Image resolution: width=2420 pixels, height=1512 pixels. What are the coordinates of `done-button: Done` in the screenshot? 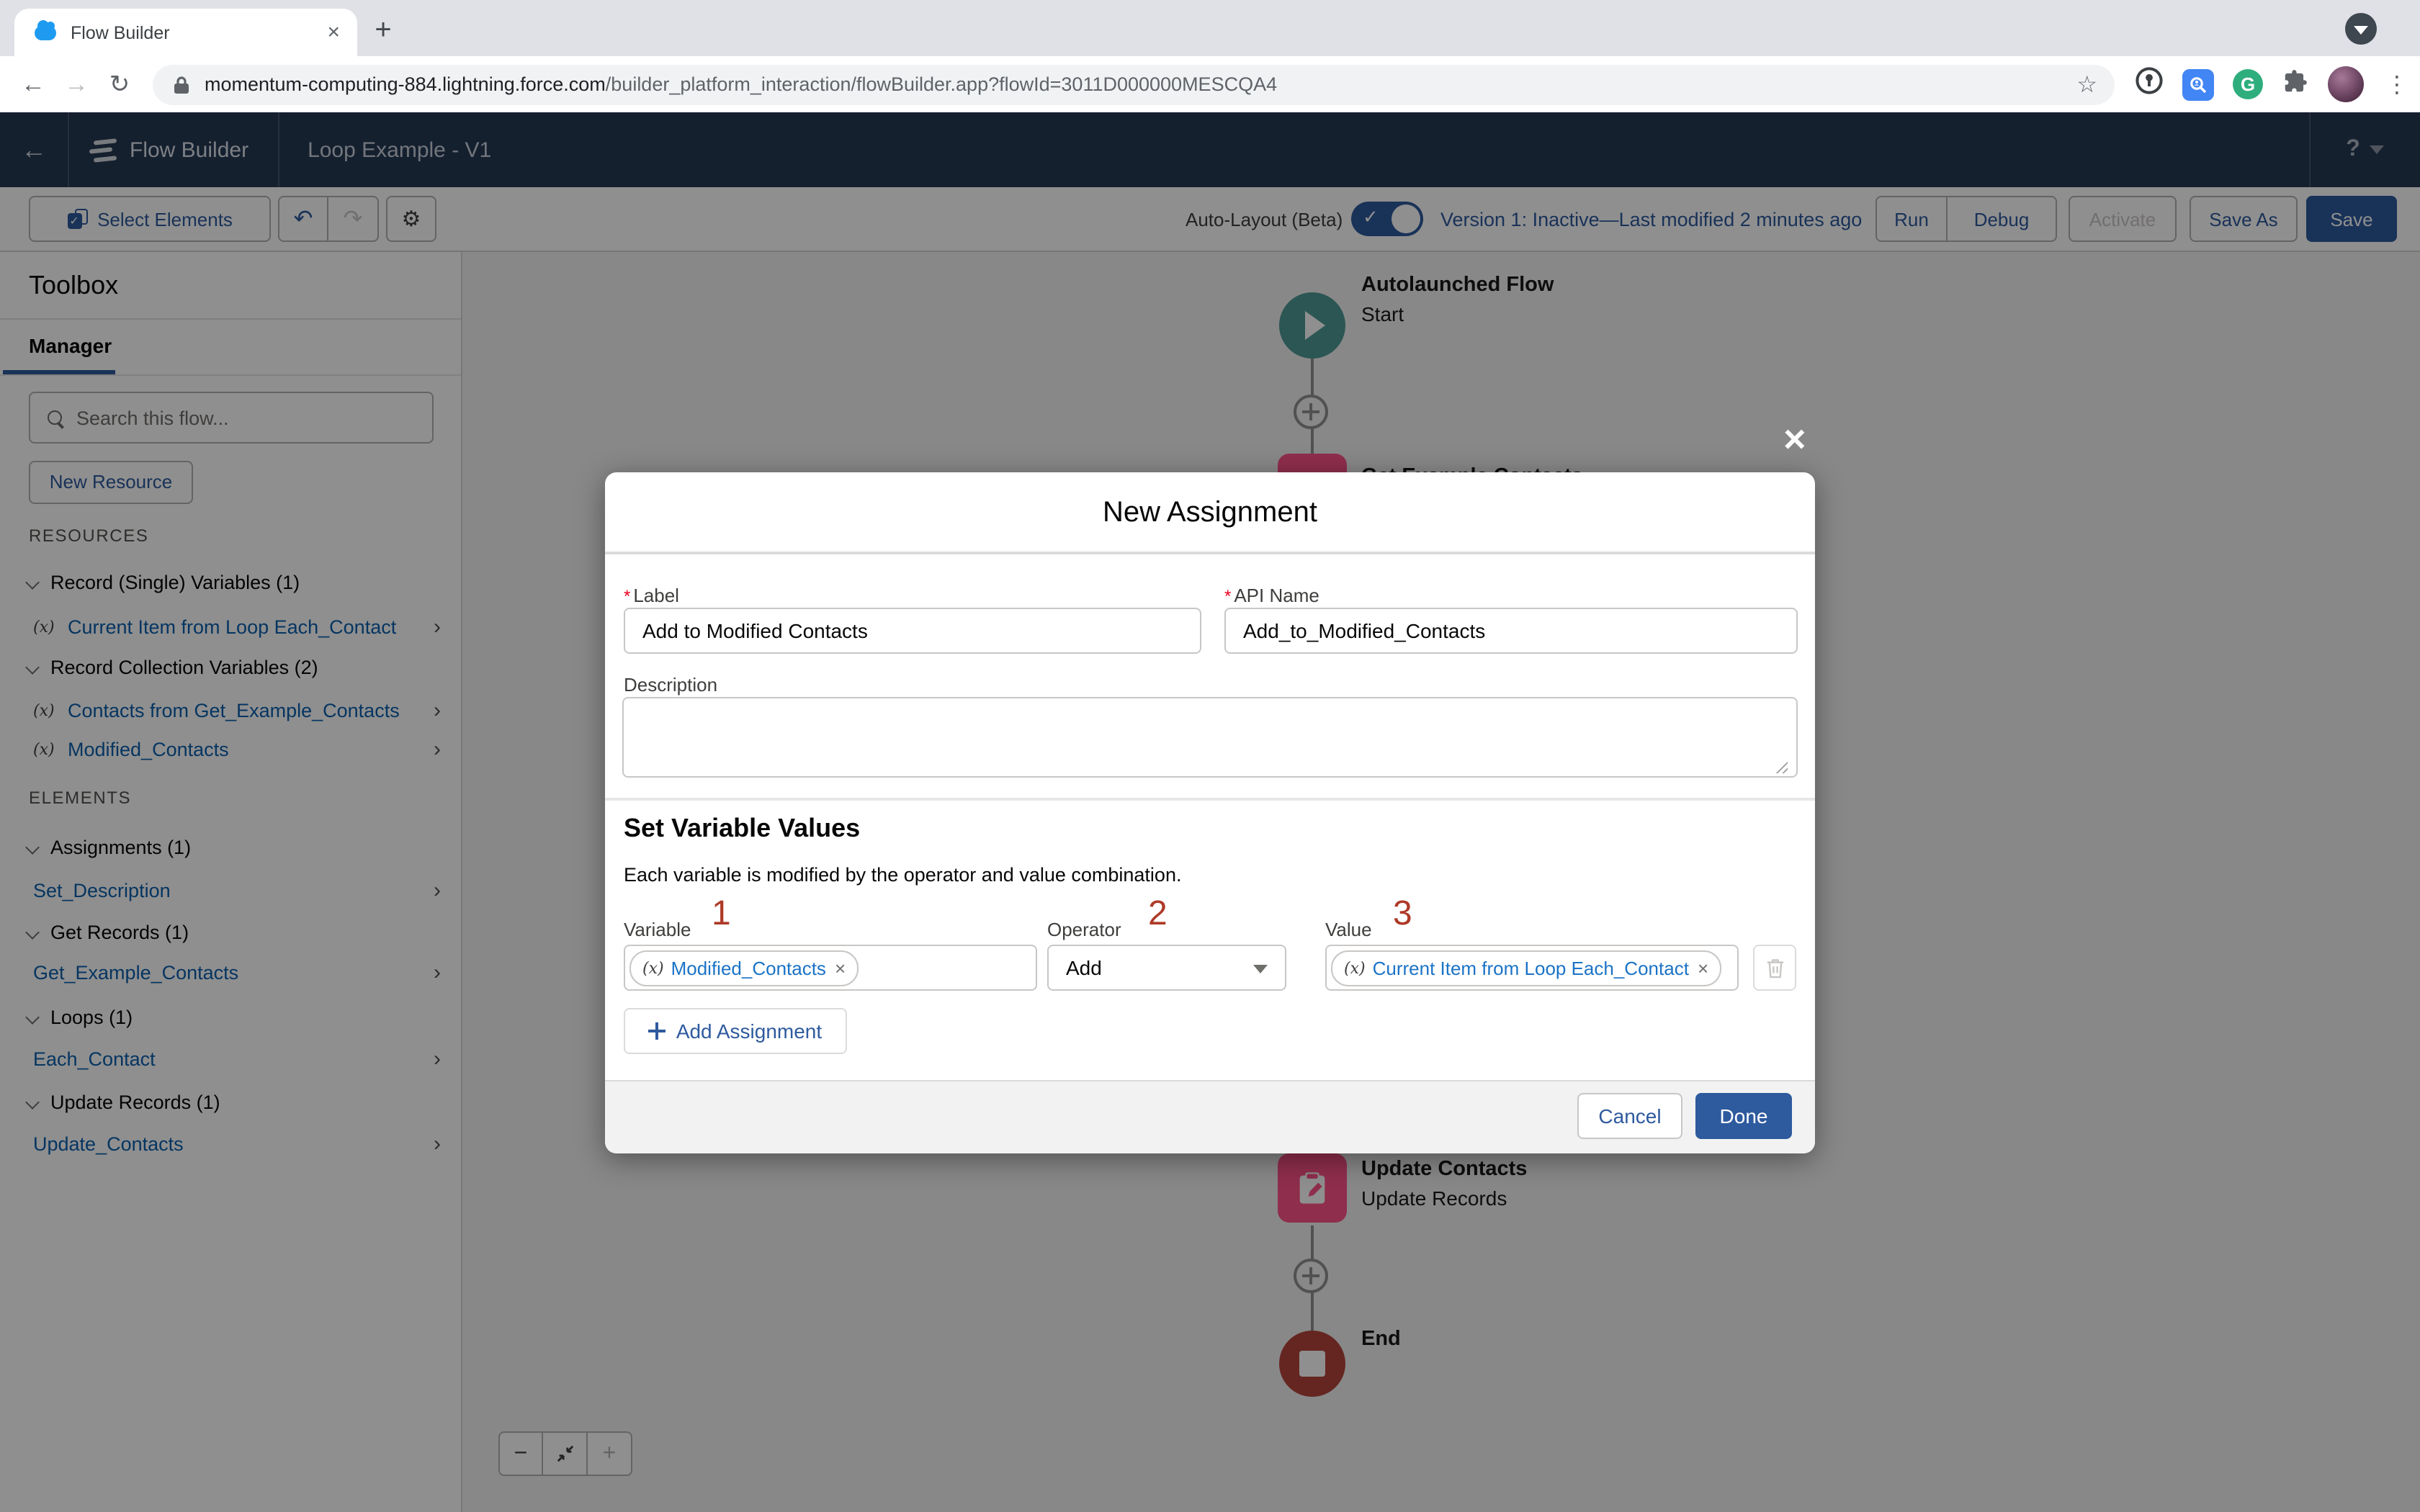 It's located at (1744, 1116).